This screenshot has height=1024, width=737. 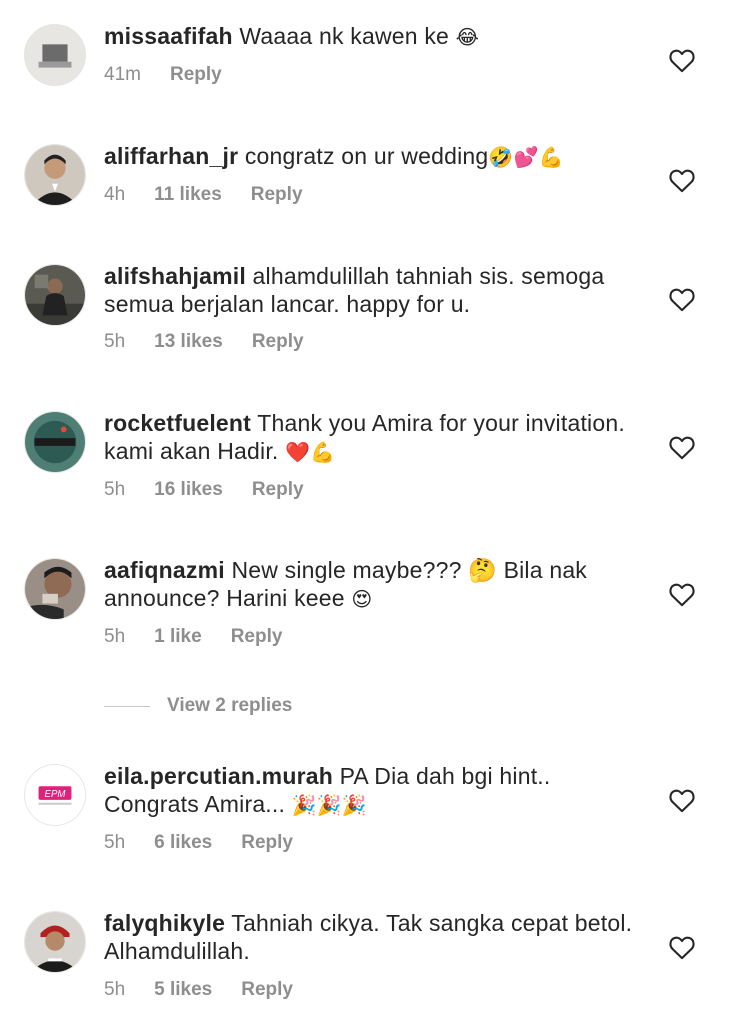 I want to click on comment-username: alifshahjamil, so click(x=175, y=276).